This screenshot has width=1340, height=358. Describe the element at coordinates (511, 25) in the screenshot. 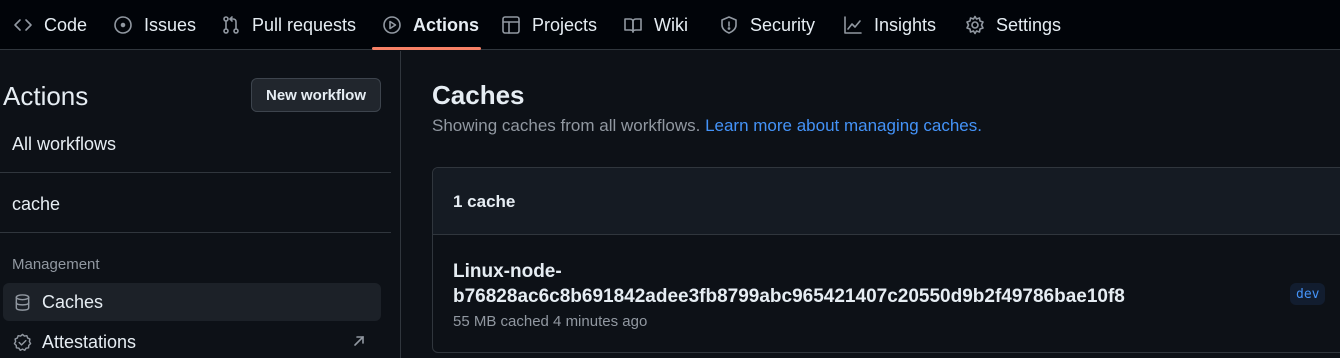

I see `table-icon` at that location.